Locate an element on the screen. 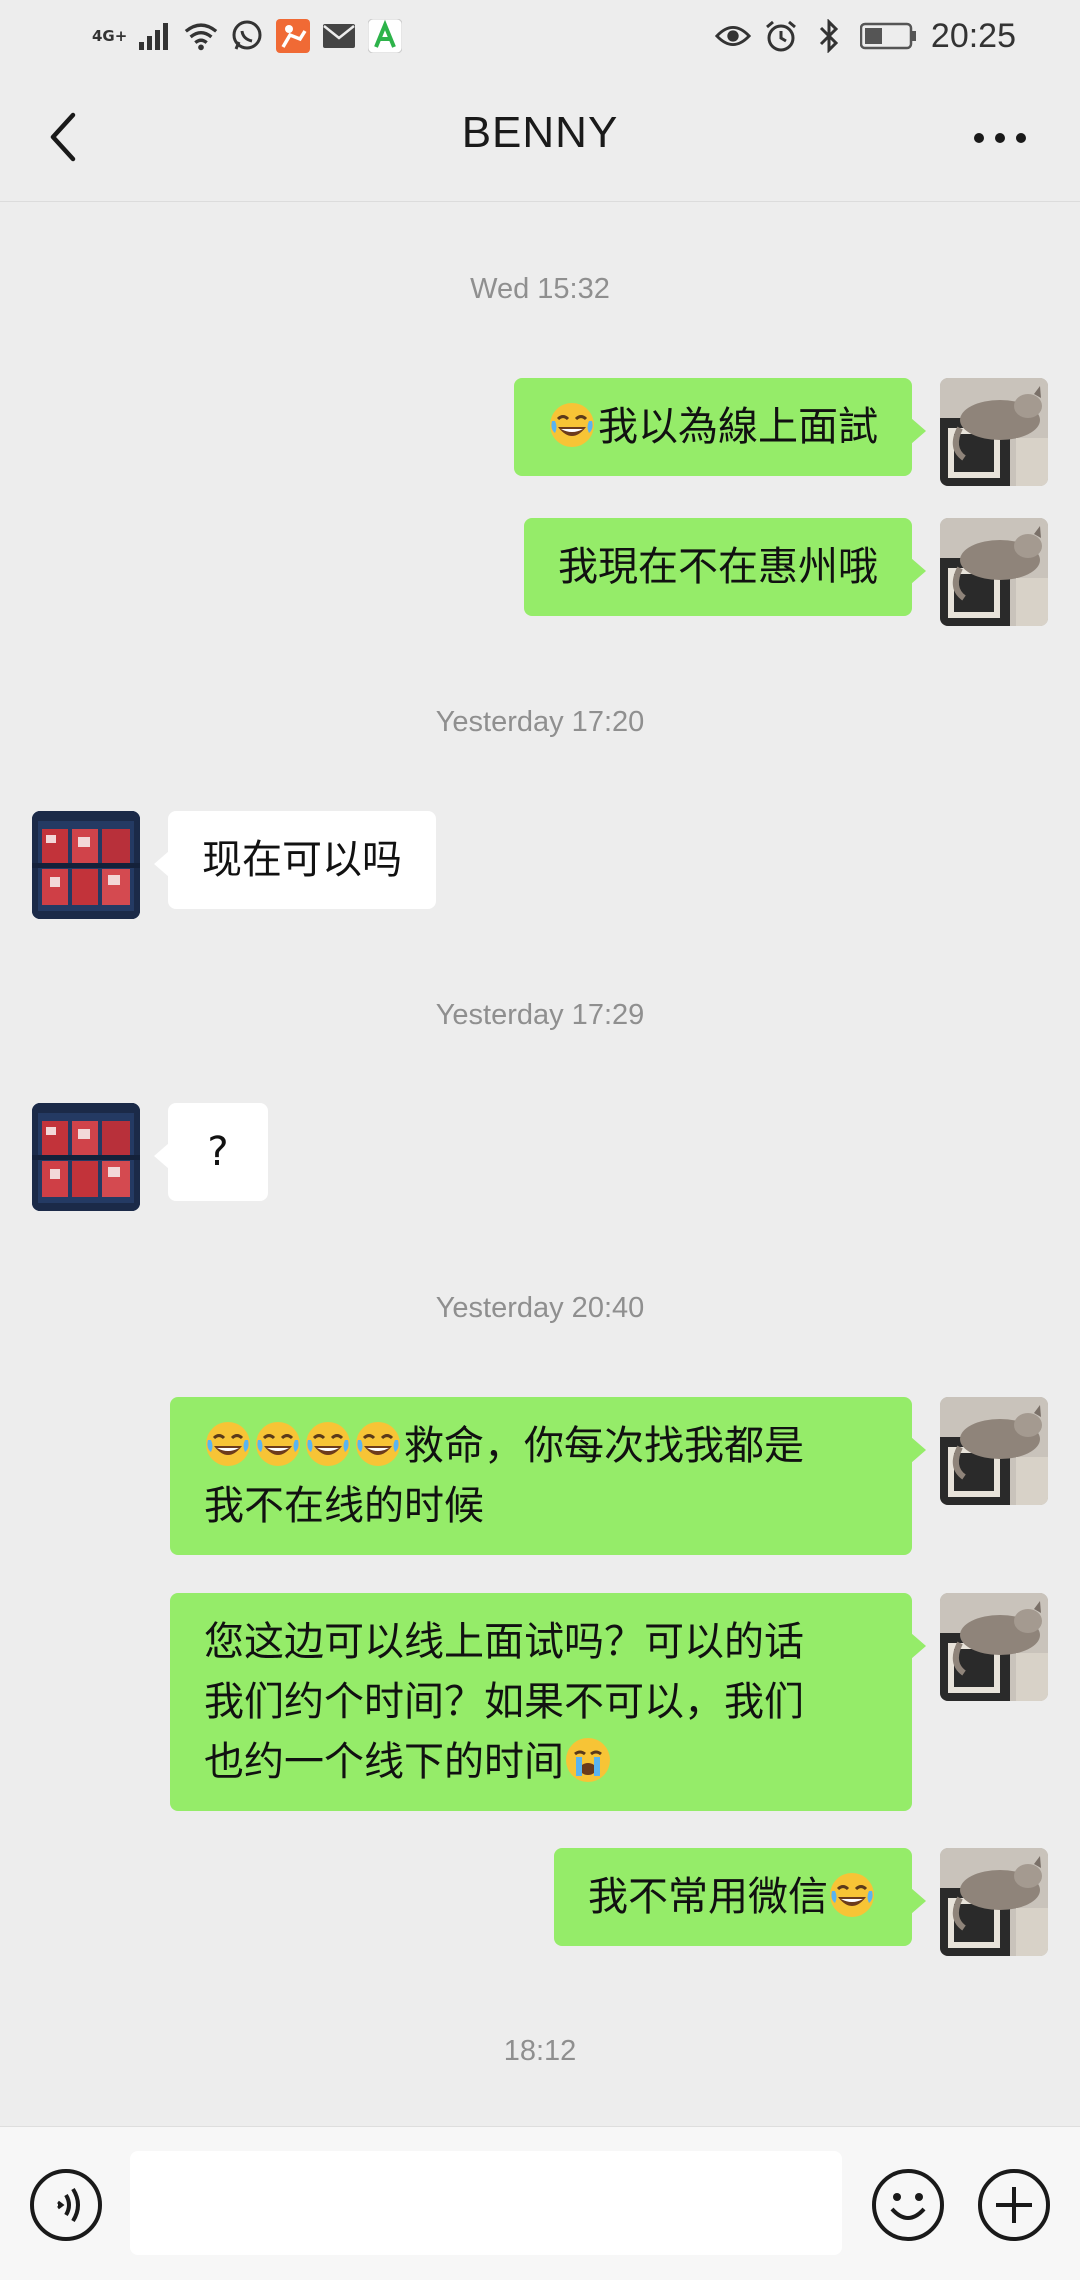 The width and height of the screenshot is (1080, 2280). voice-icon is located at coordinates (66, 2205).